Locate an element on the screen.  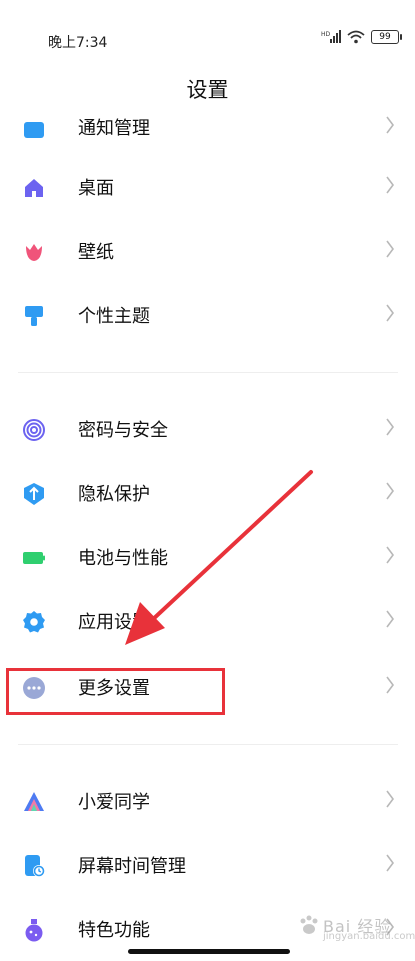
battery-icon is located at coordinates (34, 558).